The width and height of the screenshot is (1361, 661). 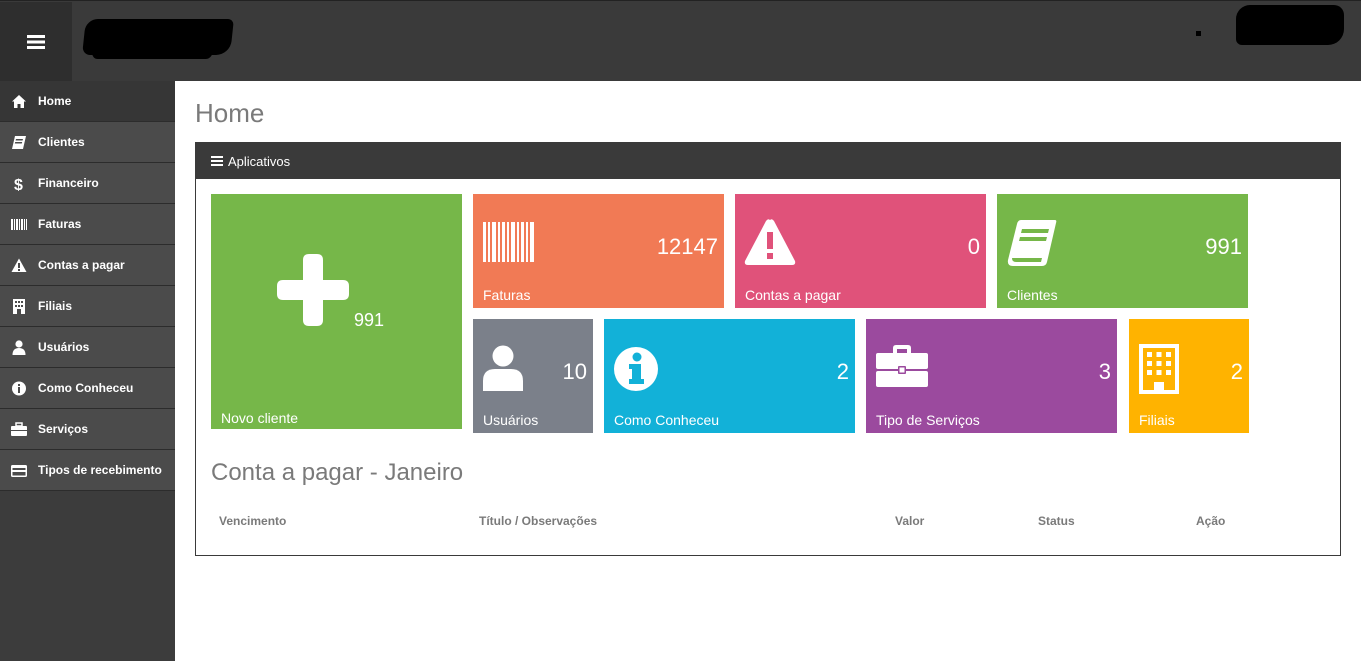 What do you see at coordinates (252, 521) in the screenshot?
I see `column-header-vencimento: Vencimento` at bounding box center [252, 521].